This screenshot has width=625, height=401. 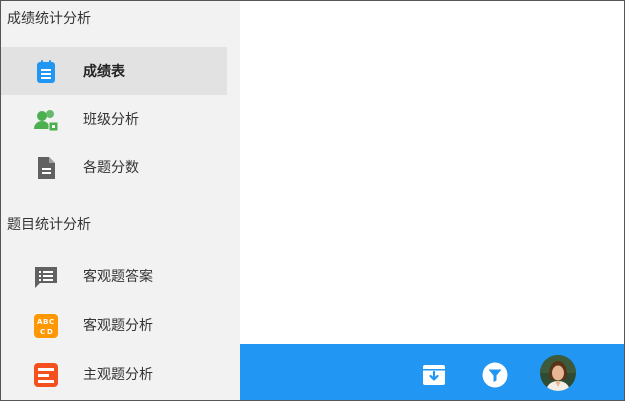 I want to click on abcd-icon: A B C C D, so click(x=46, y=326).